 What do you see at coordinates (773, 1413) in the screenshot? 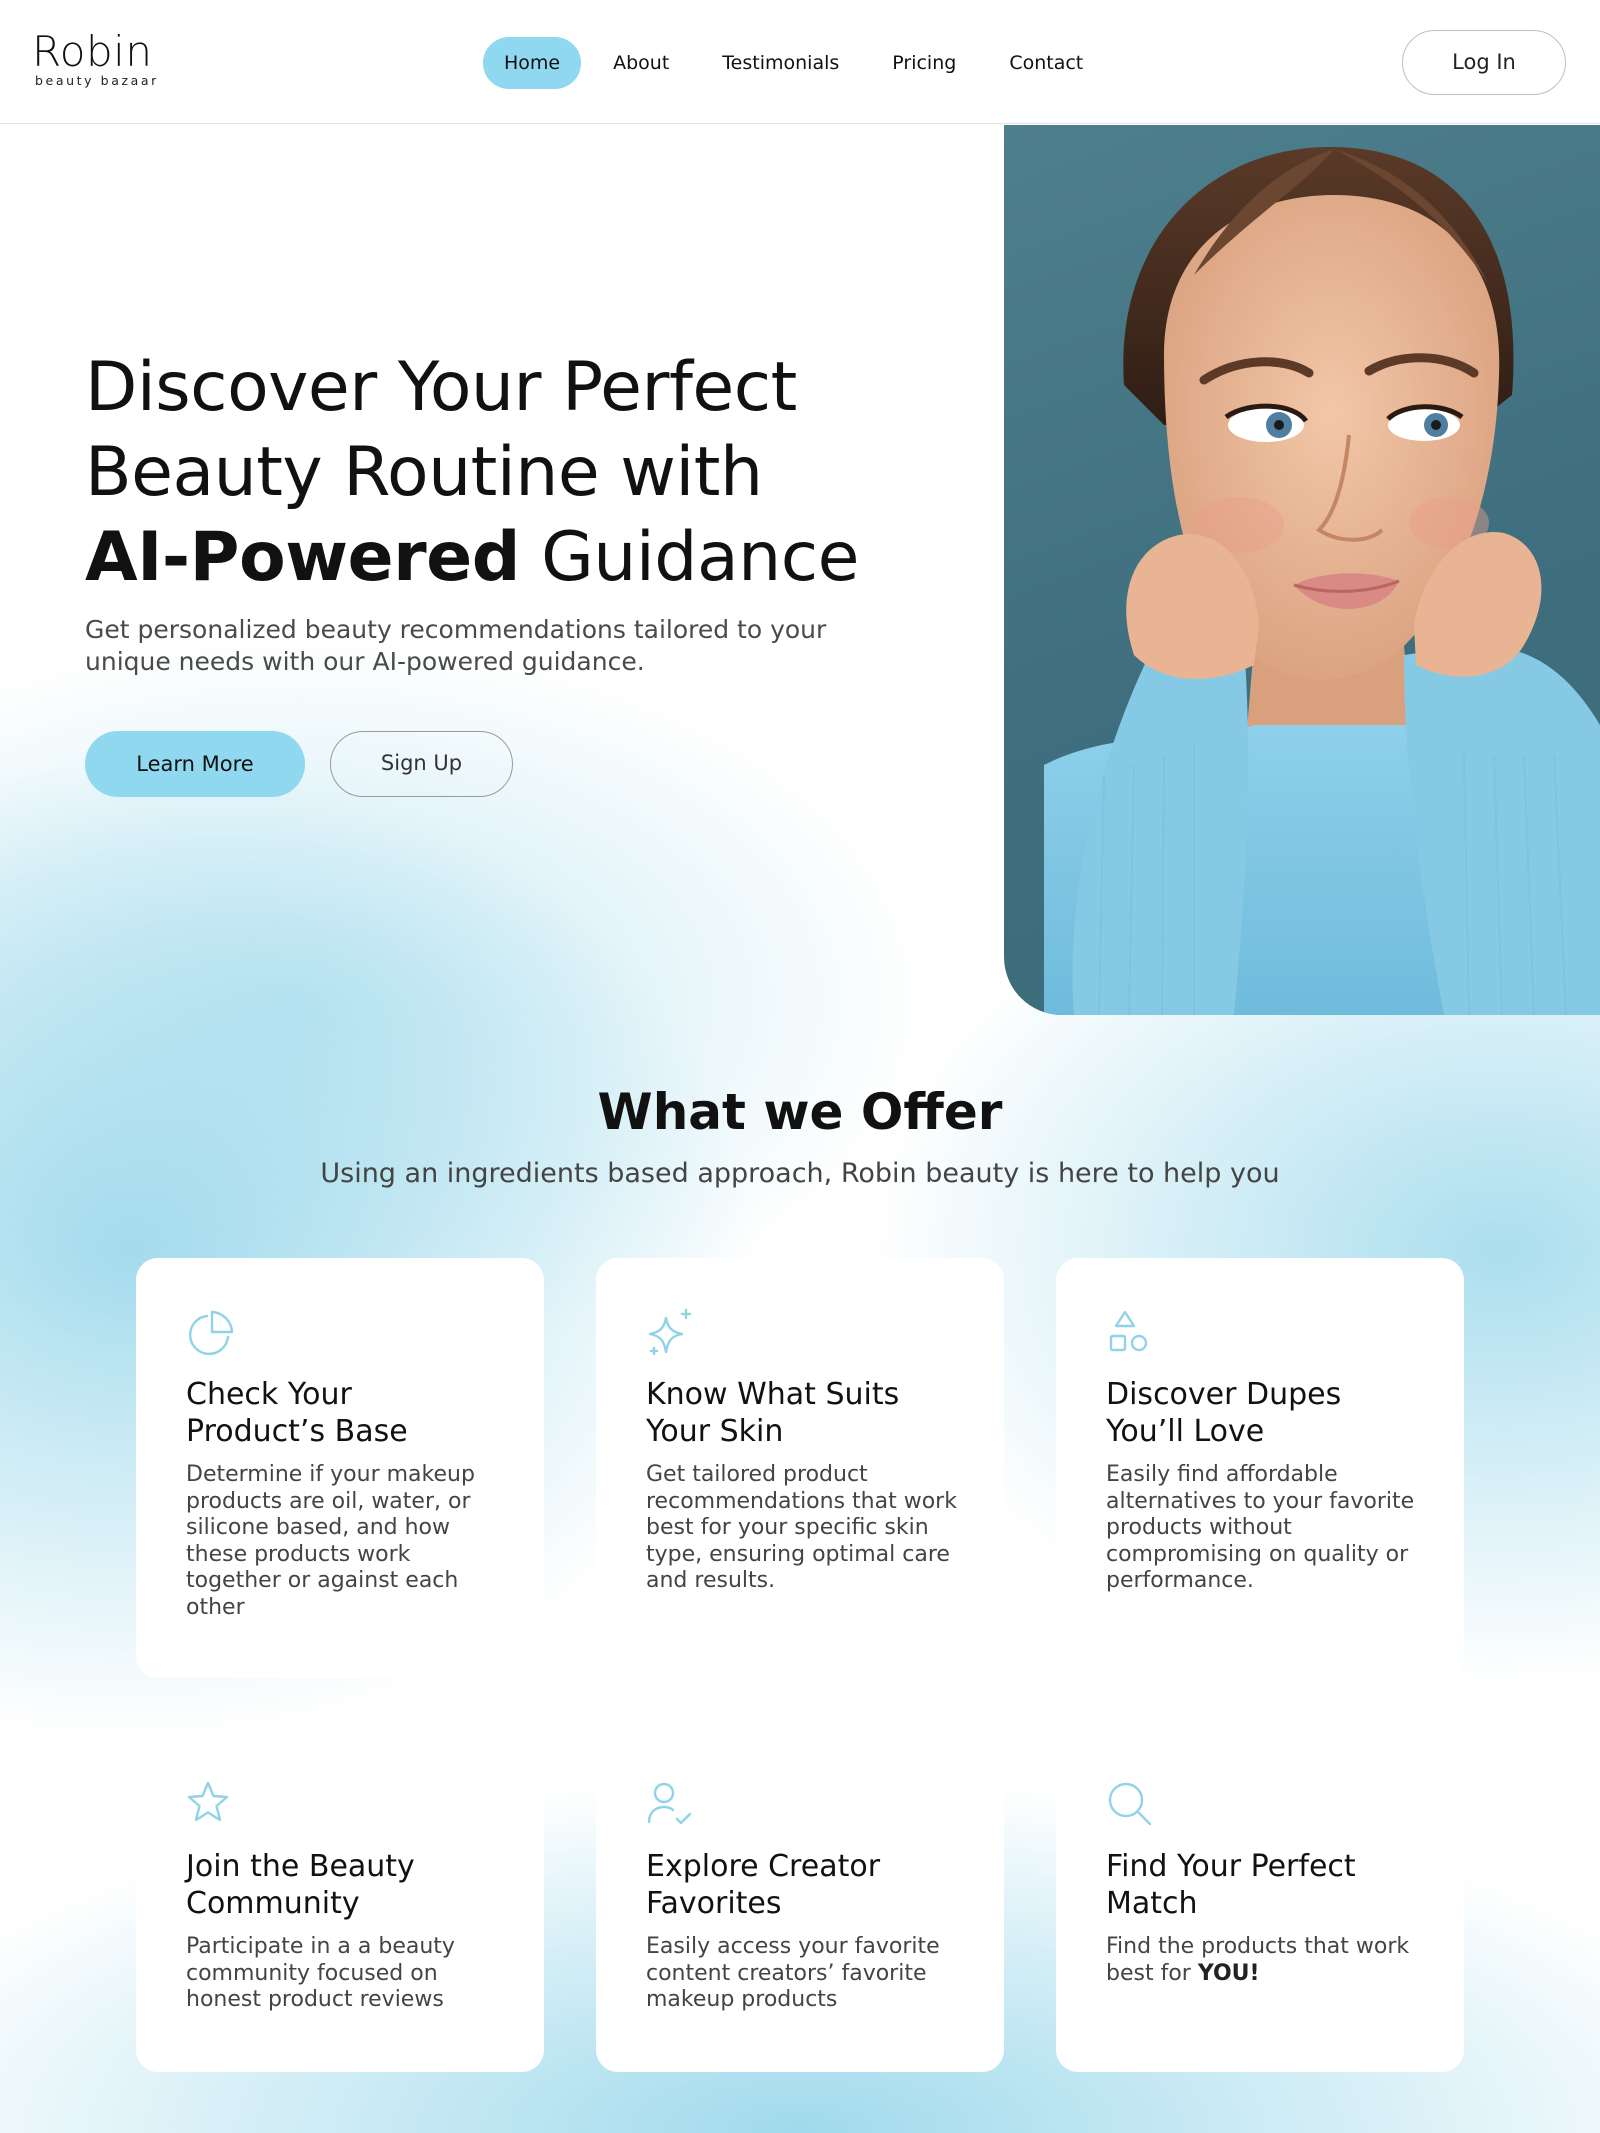
I see `card-title: Know What Suits Your Skin` at bounding box center [773, 1413].